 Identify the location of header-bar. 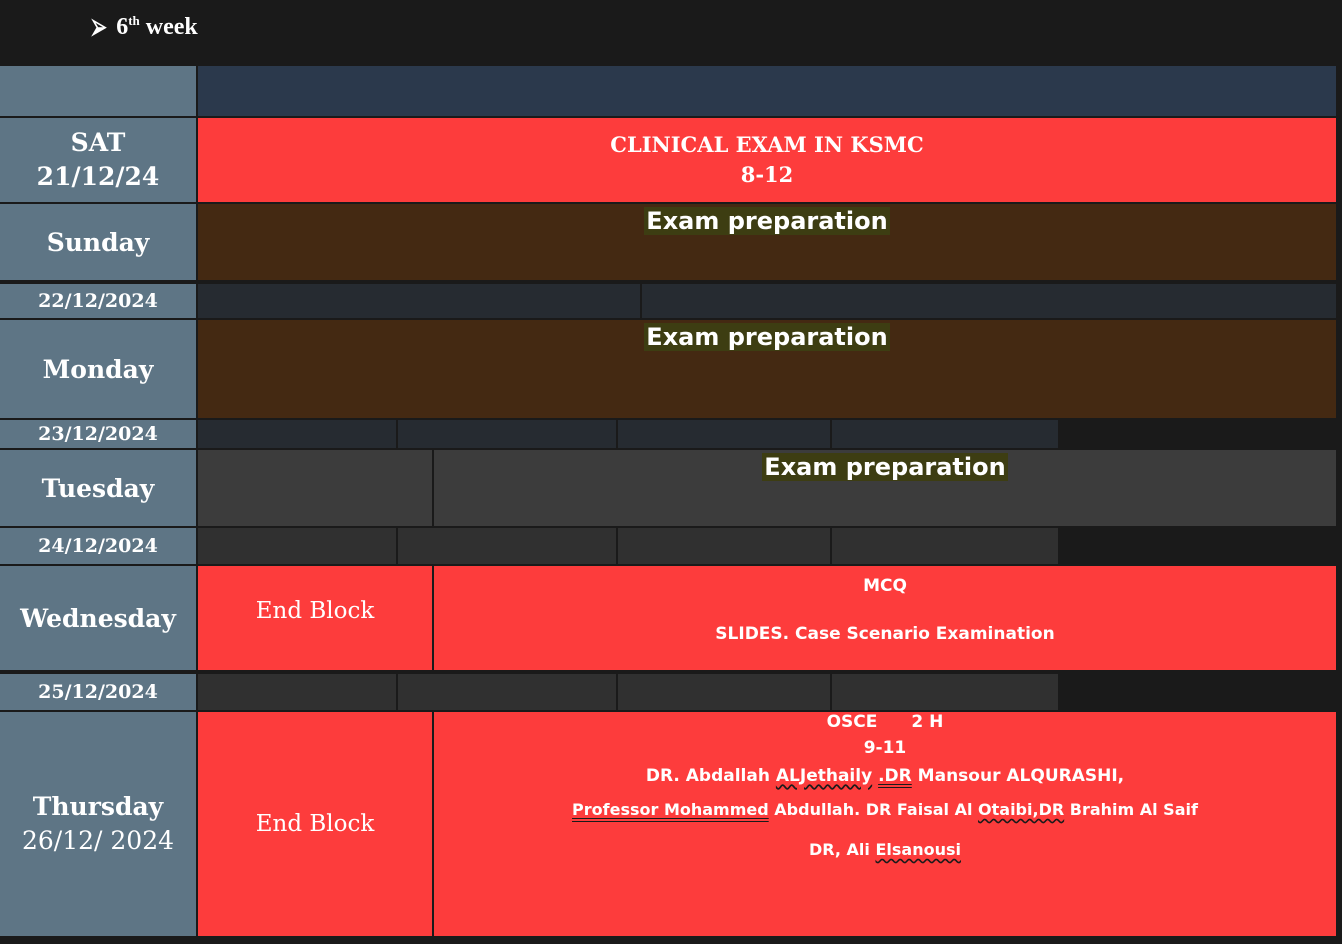
(767, 91).